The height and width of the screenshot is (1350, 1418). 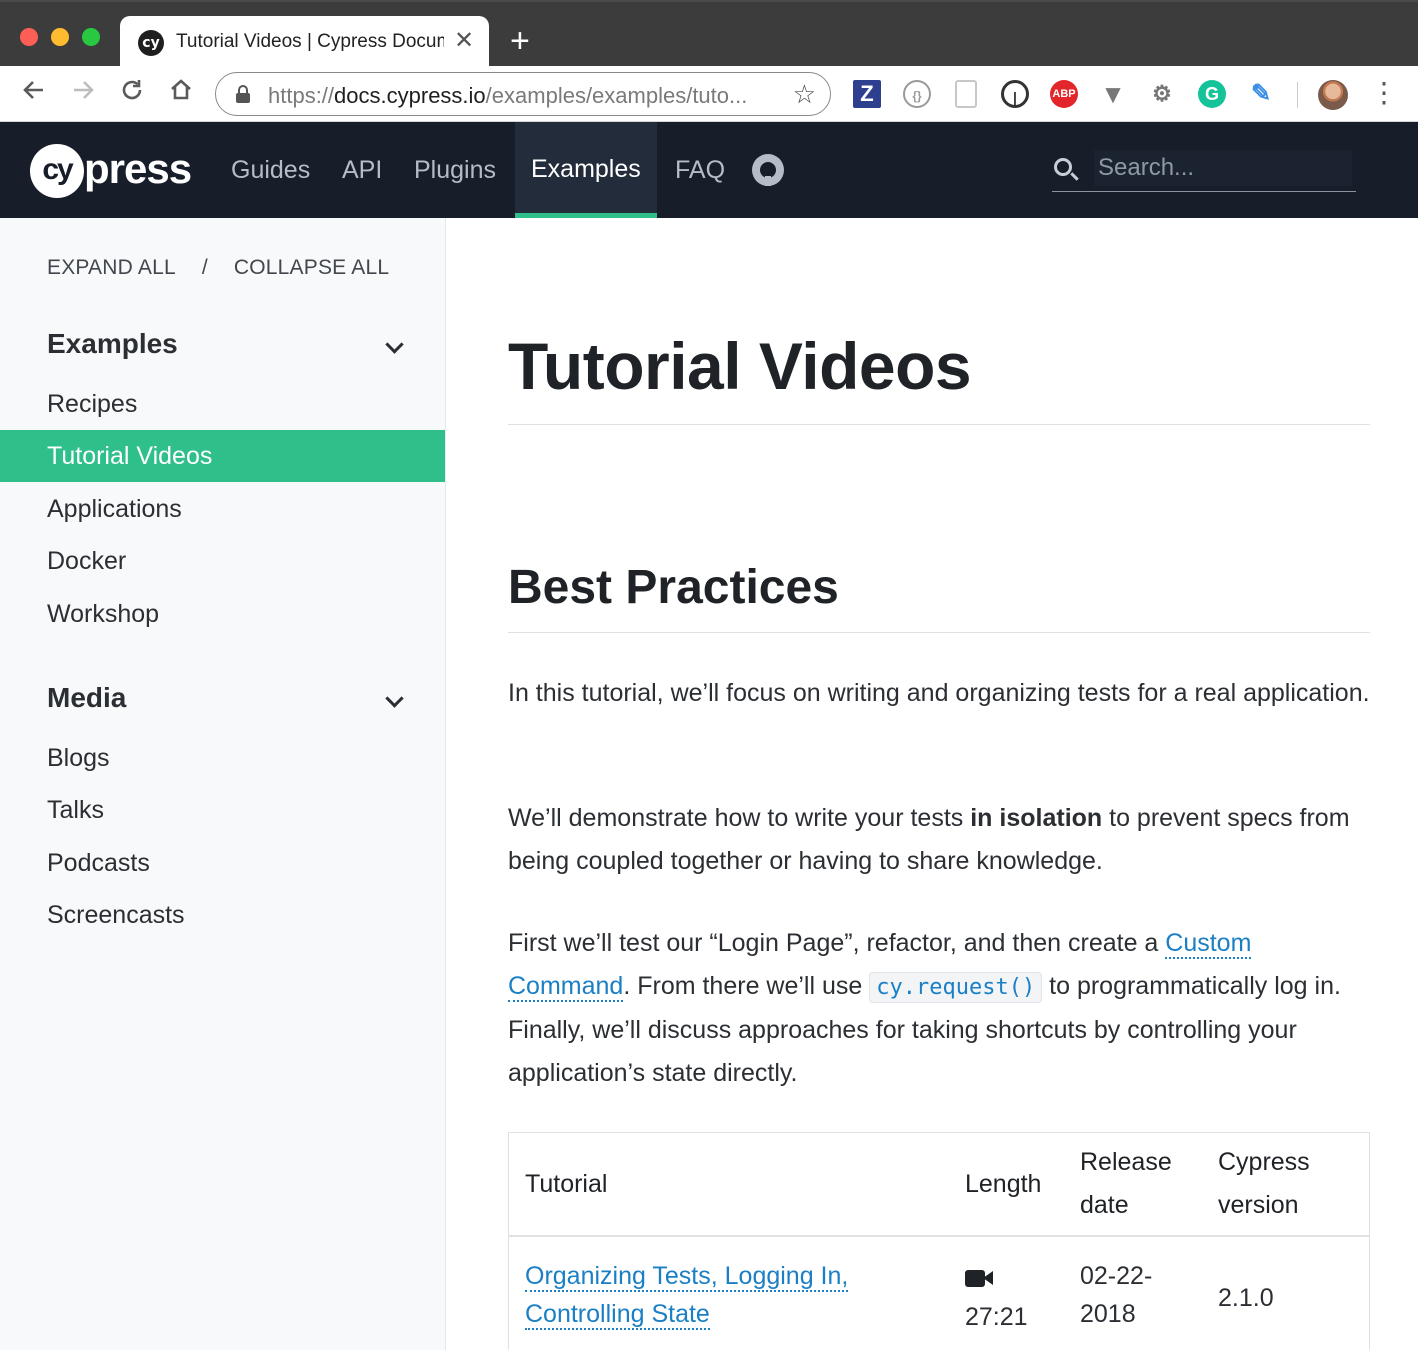 I want to click on length-cell: 27:21, so click(x=1010, y=1296).